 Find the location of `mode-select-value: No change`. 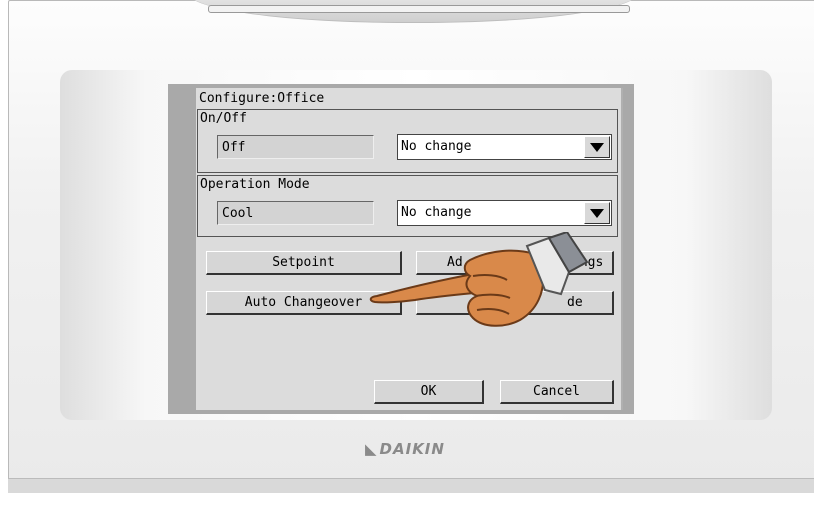

mode-select-value: No change is located at coordinates (436, 212).